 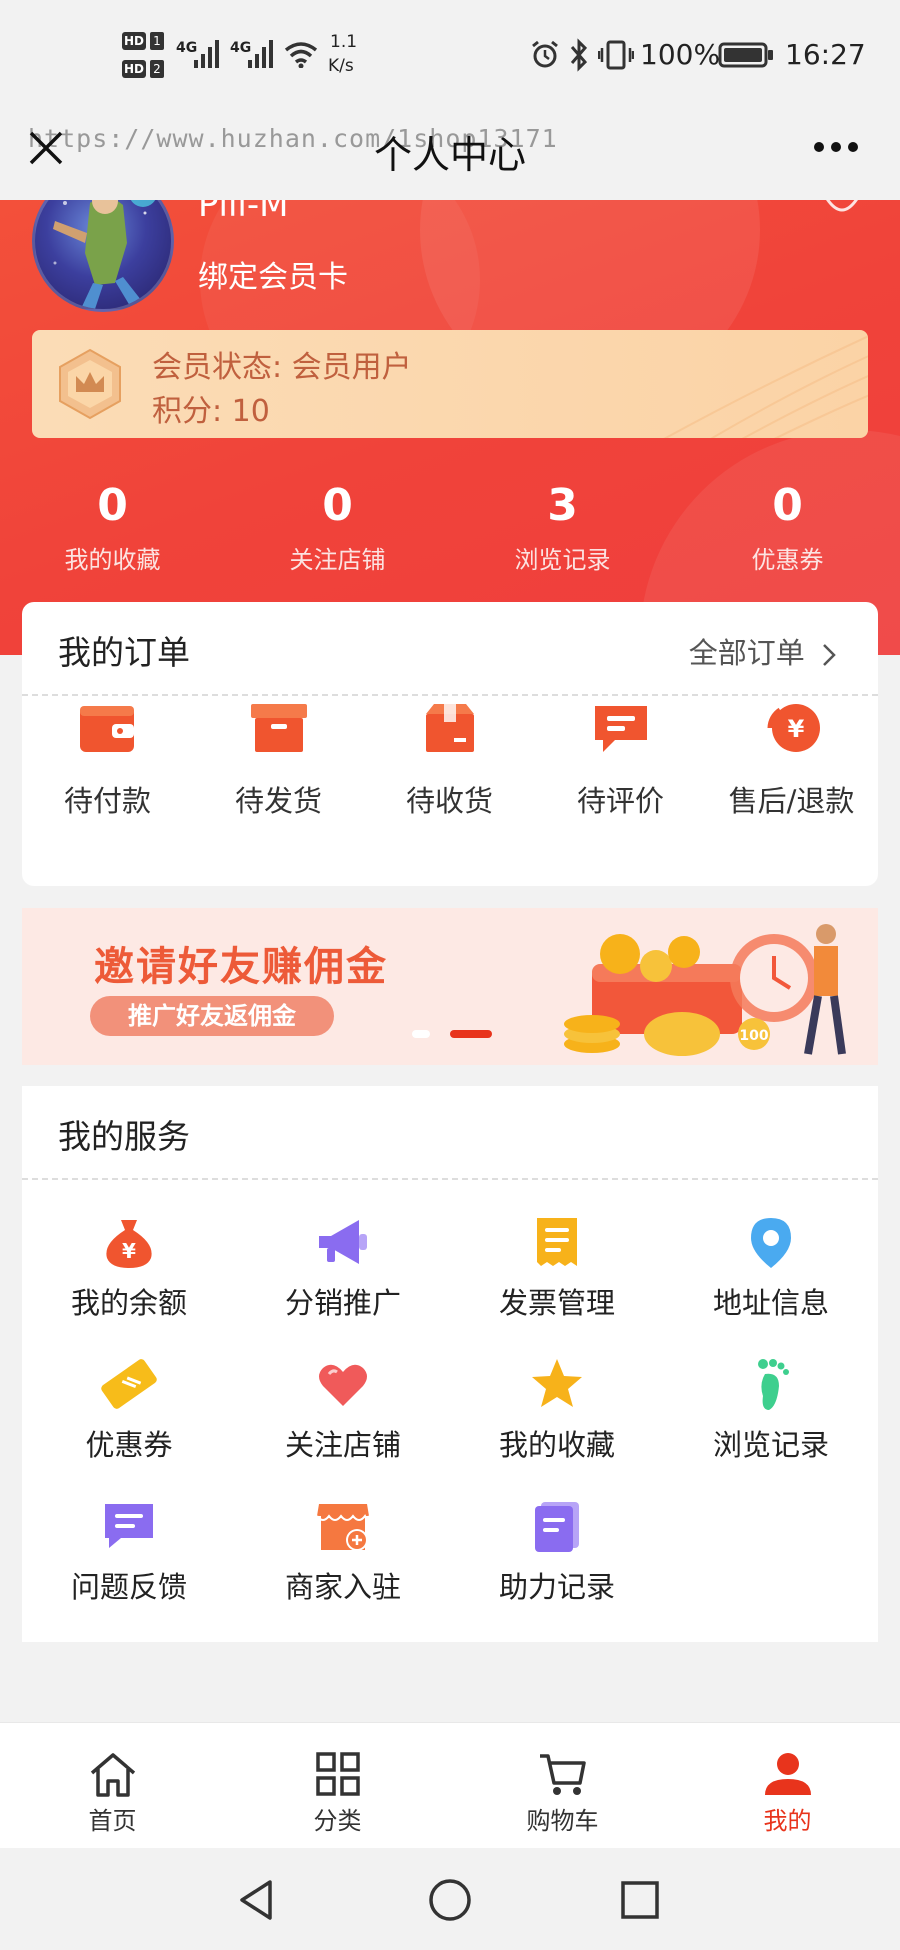 What do you see at coordinates (112, 1786) in the screenshot?
I see `tab-home: 首页` at bounding box center [112, 1786].